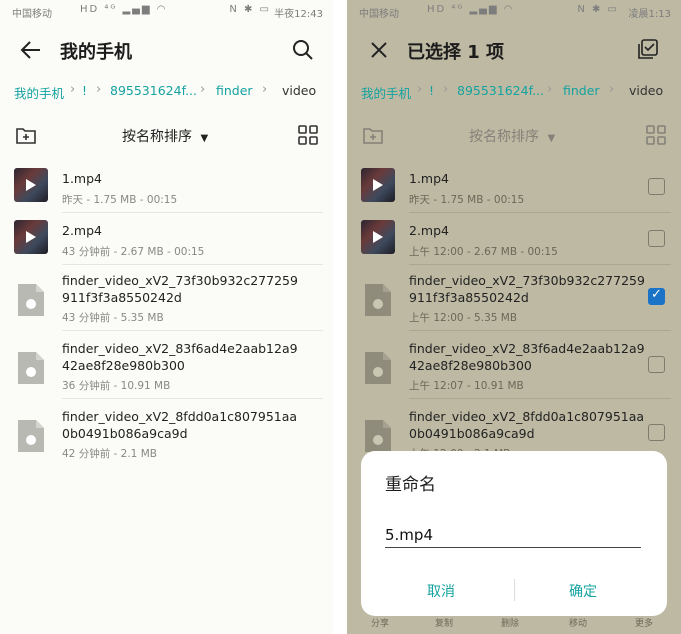  What do you see at coordinates (472, 433) in the screenshot?
I see `file-name-continued: 0b0491b086a9ca9d` at bounding box center [472, 433].